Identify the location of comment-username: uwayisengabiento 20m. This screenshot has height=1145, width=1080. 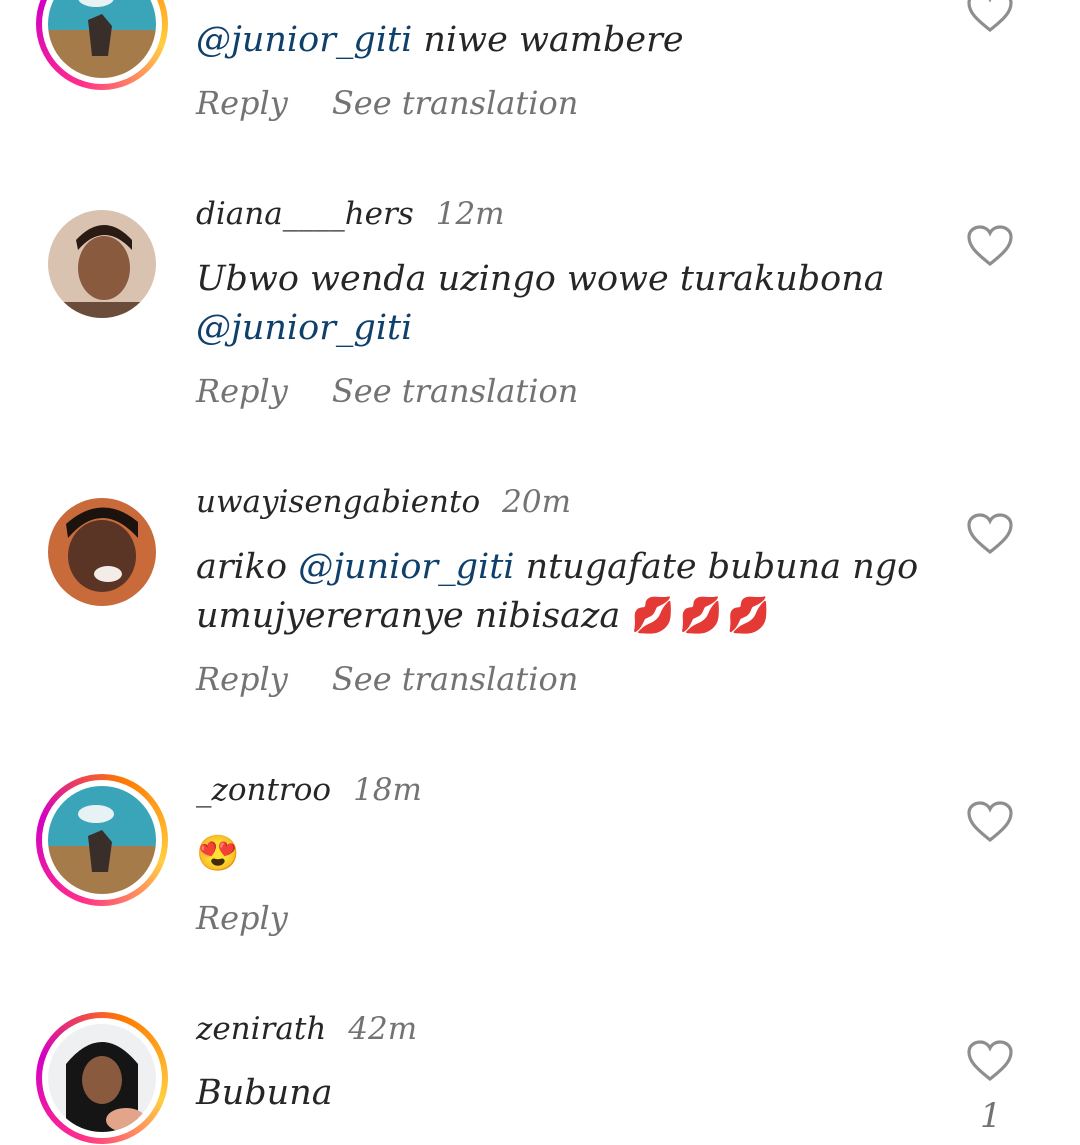
(383, 502).